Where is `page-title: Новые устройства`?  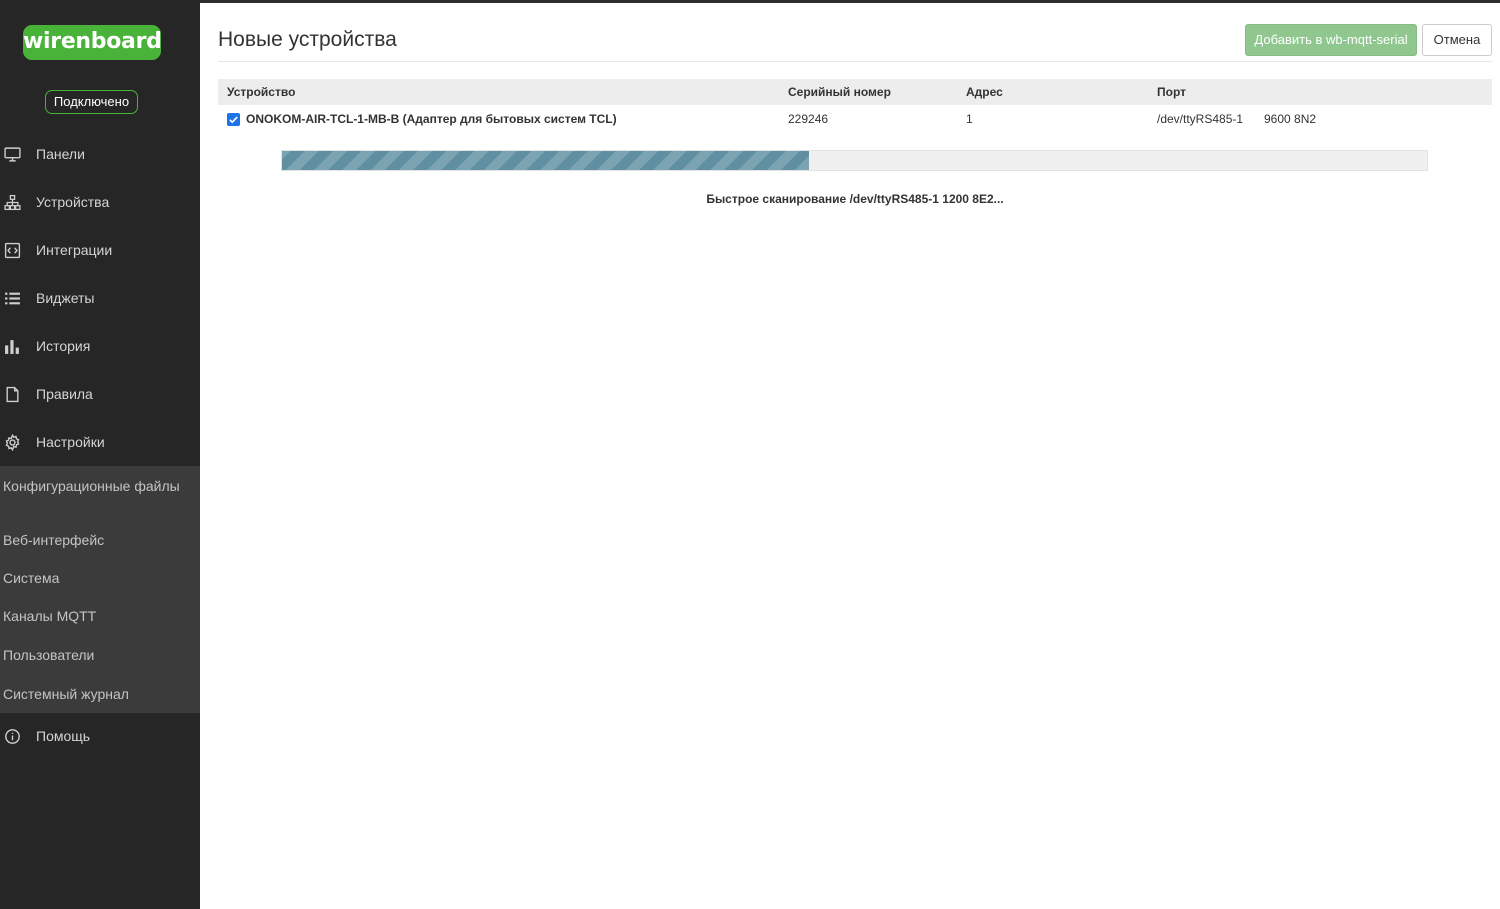 page-title: Новые устройства is located at coordinates (307, 39).